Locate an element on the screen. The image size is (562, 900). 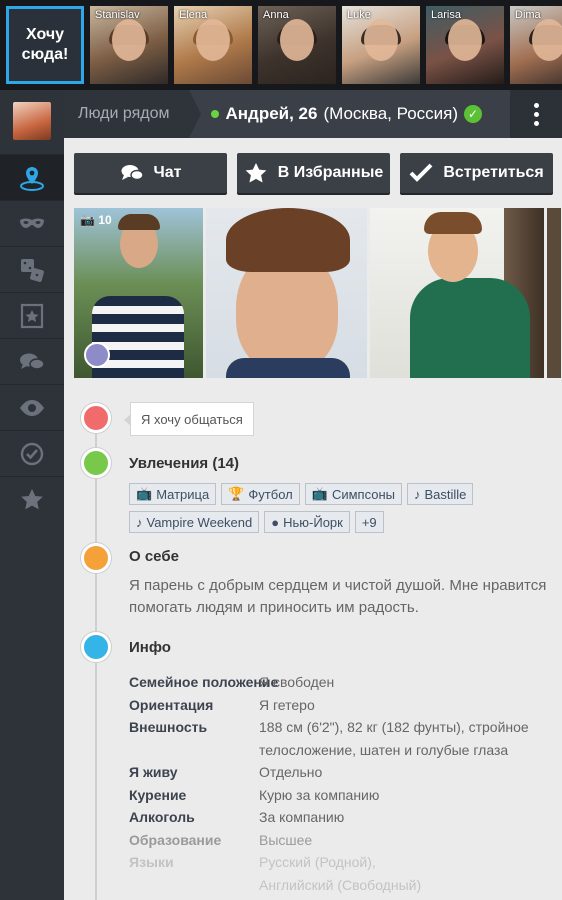
check-circle-icon is located at coordinates (32, 453).